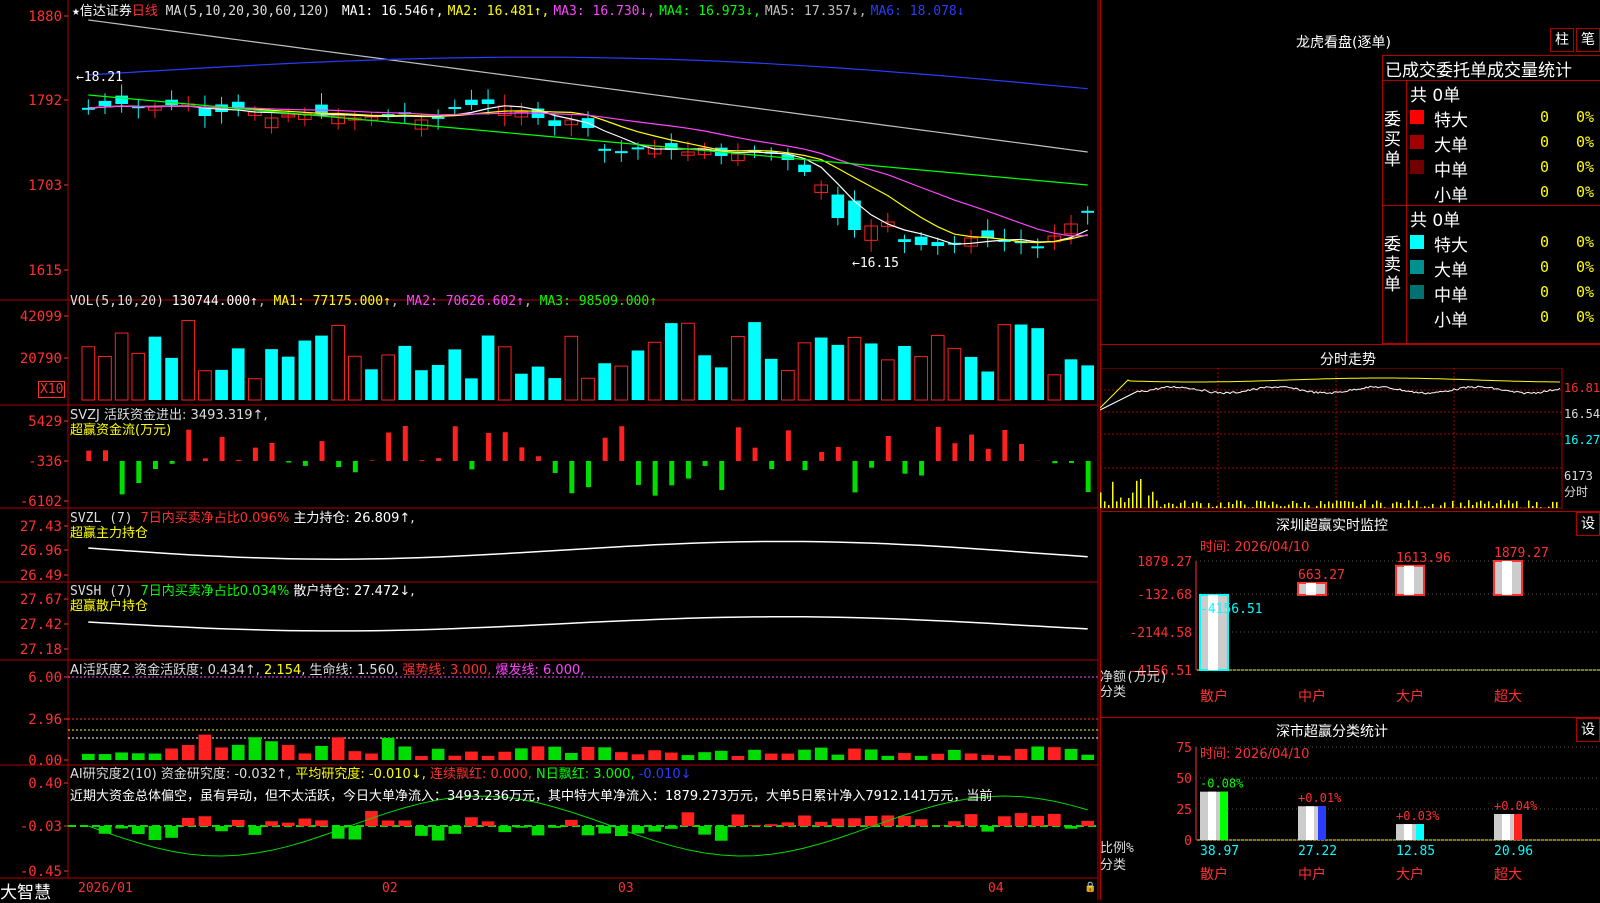 This screenshot has height=903, width=1600. I want to click on monitor-bar-label: 1879.27, so click(1521, 553).